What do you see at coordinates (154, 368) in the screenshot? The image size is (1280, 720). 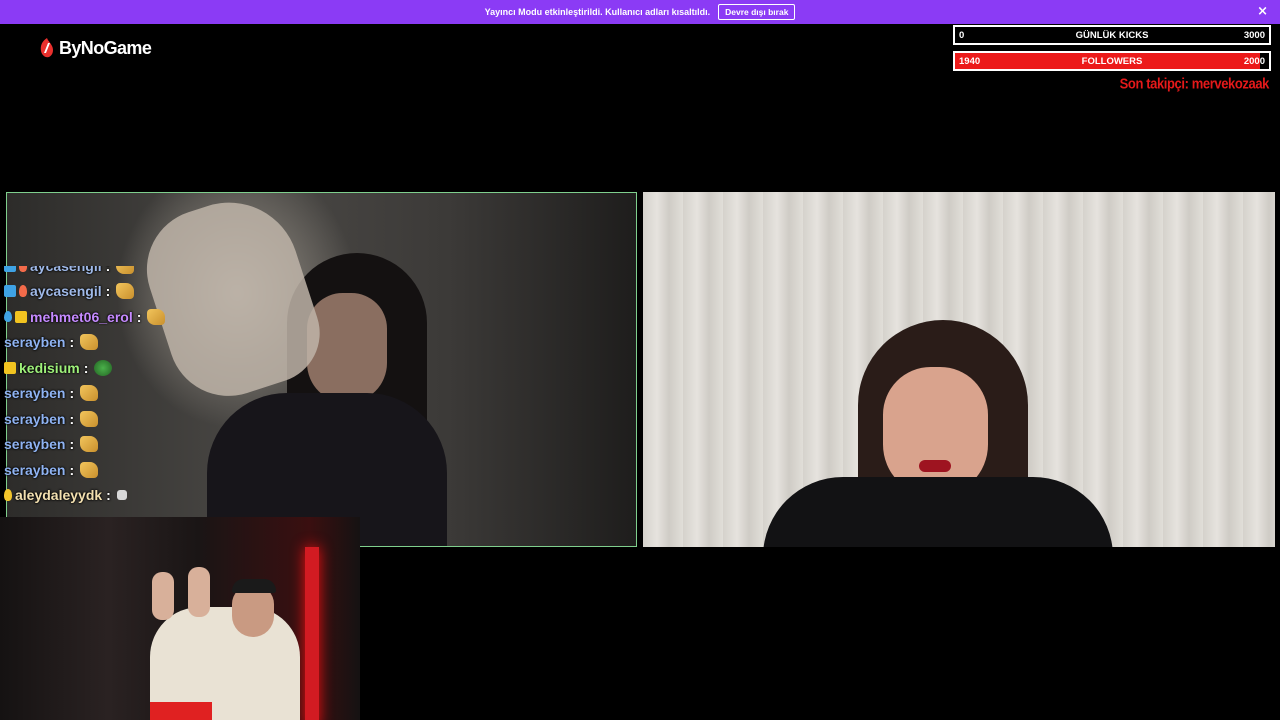 I see `chat-message: kedisium:` at bounding box center [154, 368].